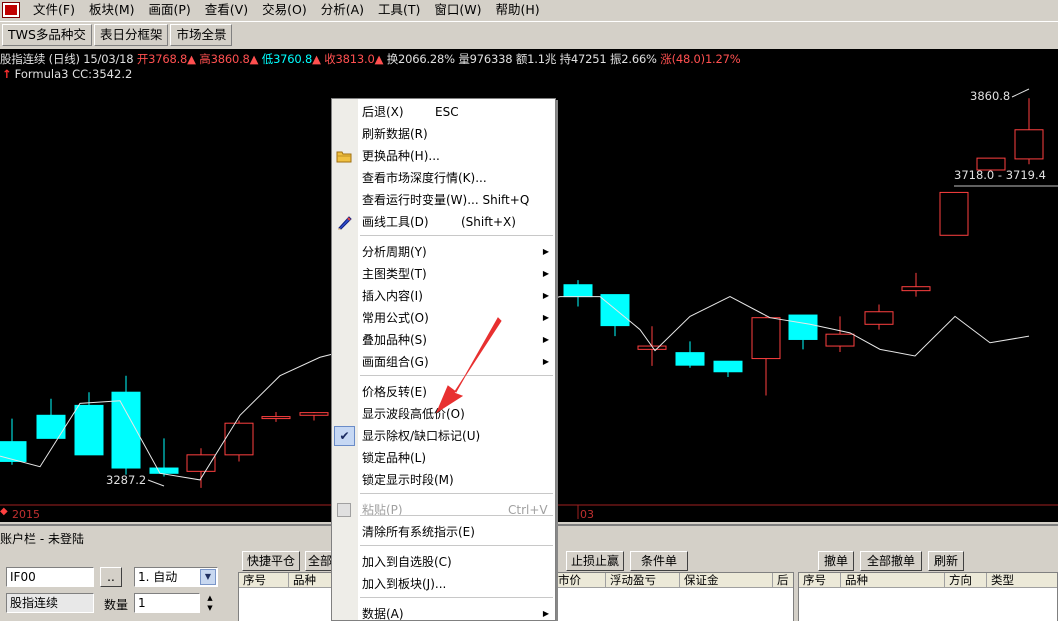 This screenshot has width=1058, height=621. What do you see at coordinates (443, 134) in the screenshot?
I see `menu-item-refresh-data: 刷新数据(R)` at bounding box center [443, 134].